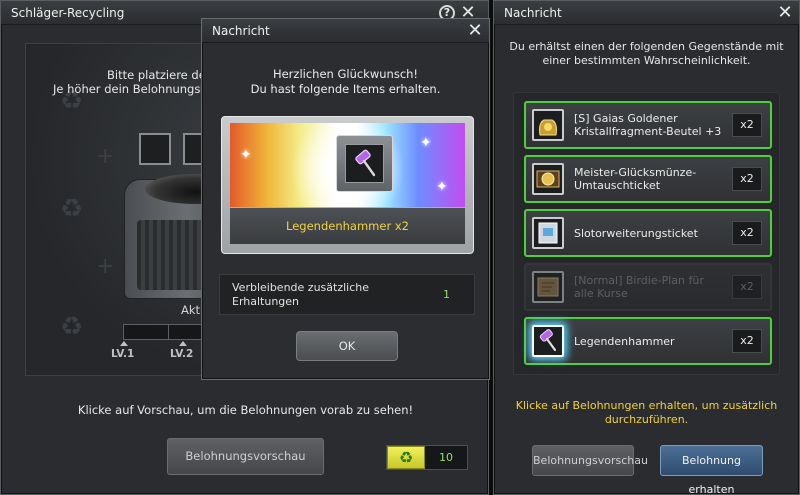 The height and width of the screenshot is (495, 800). I want to click on item-icon-frame, so click(364, 163).